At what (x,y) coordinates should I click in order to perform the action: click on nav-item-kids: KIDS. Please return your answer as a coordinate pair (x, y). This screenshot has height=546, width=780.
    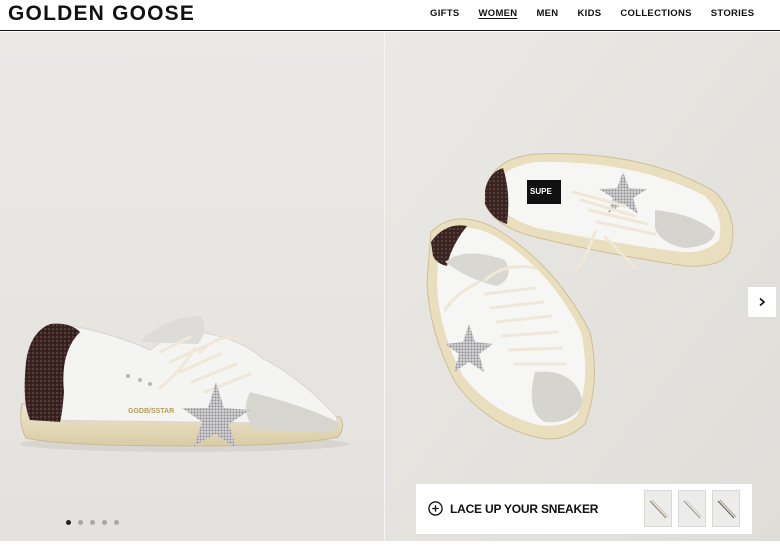
    Looking at the image, I should click on (589, 13).